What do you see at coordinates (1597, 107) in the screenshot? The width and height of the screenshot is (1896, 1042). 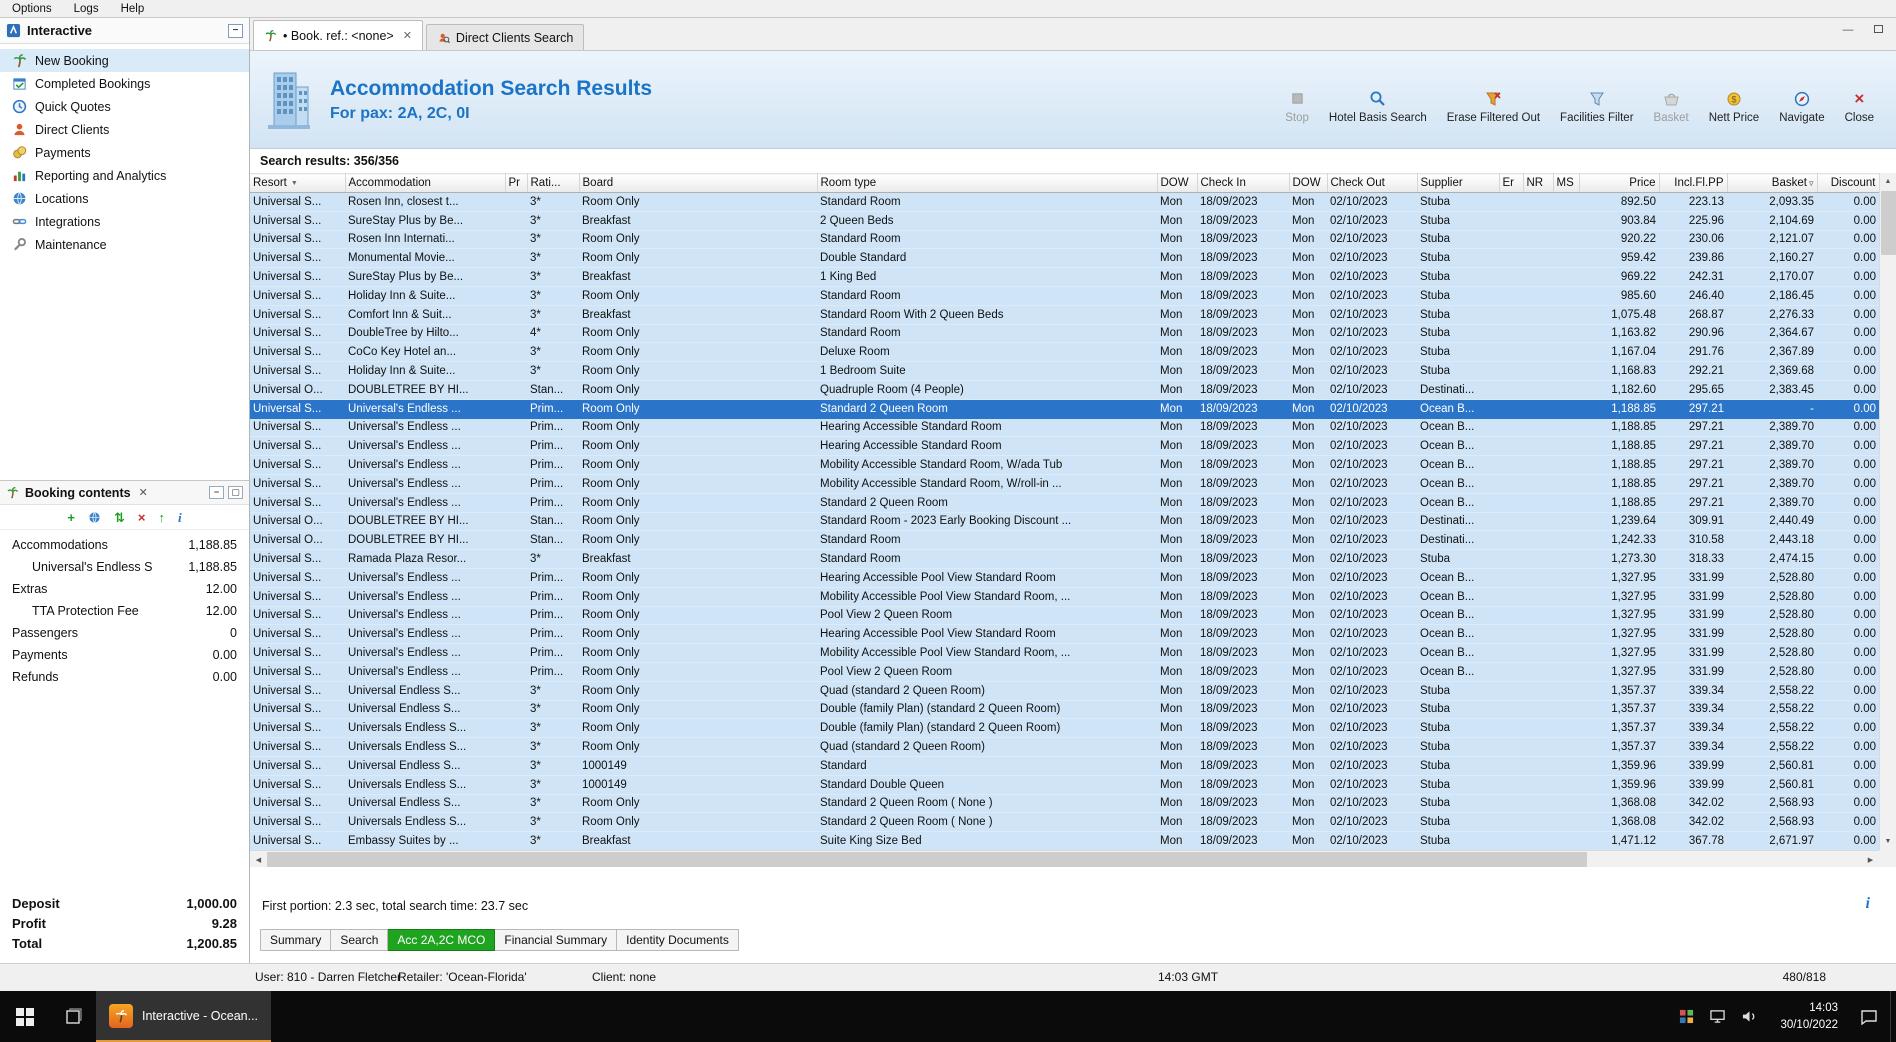 I see `facilities-filter-button: Facilities Filter` at bounding box center [1597, 107].